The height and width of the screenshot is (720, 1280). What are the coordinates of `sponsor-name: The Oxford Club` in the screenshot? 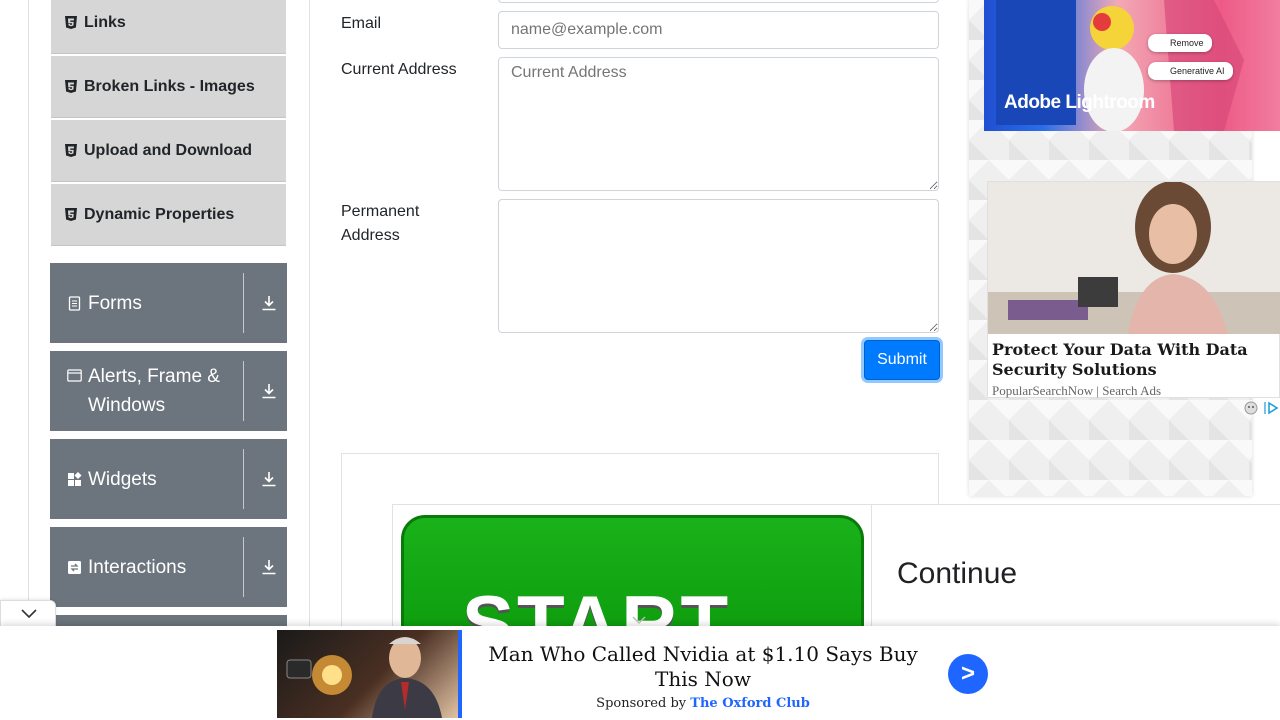 It's located at (750, 703).